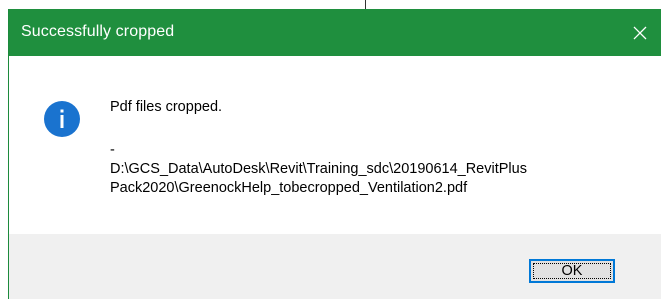  I want to click on background-window-edge, so click(365, 4).